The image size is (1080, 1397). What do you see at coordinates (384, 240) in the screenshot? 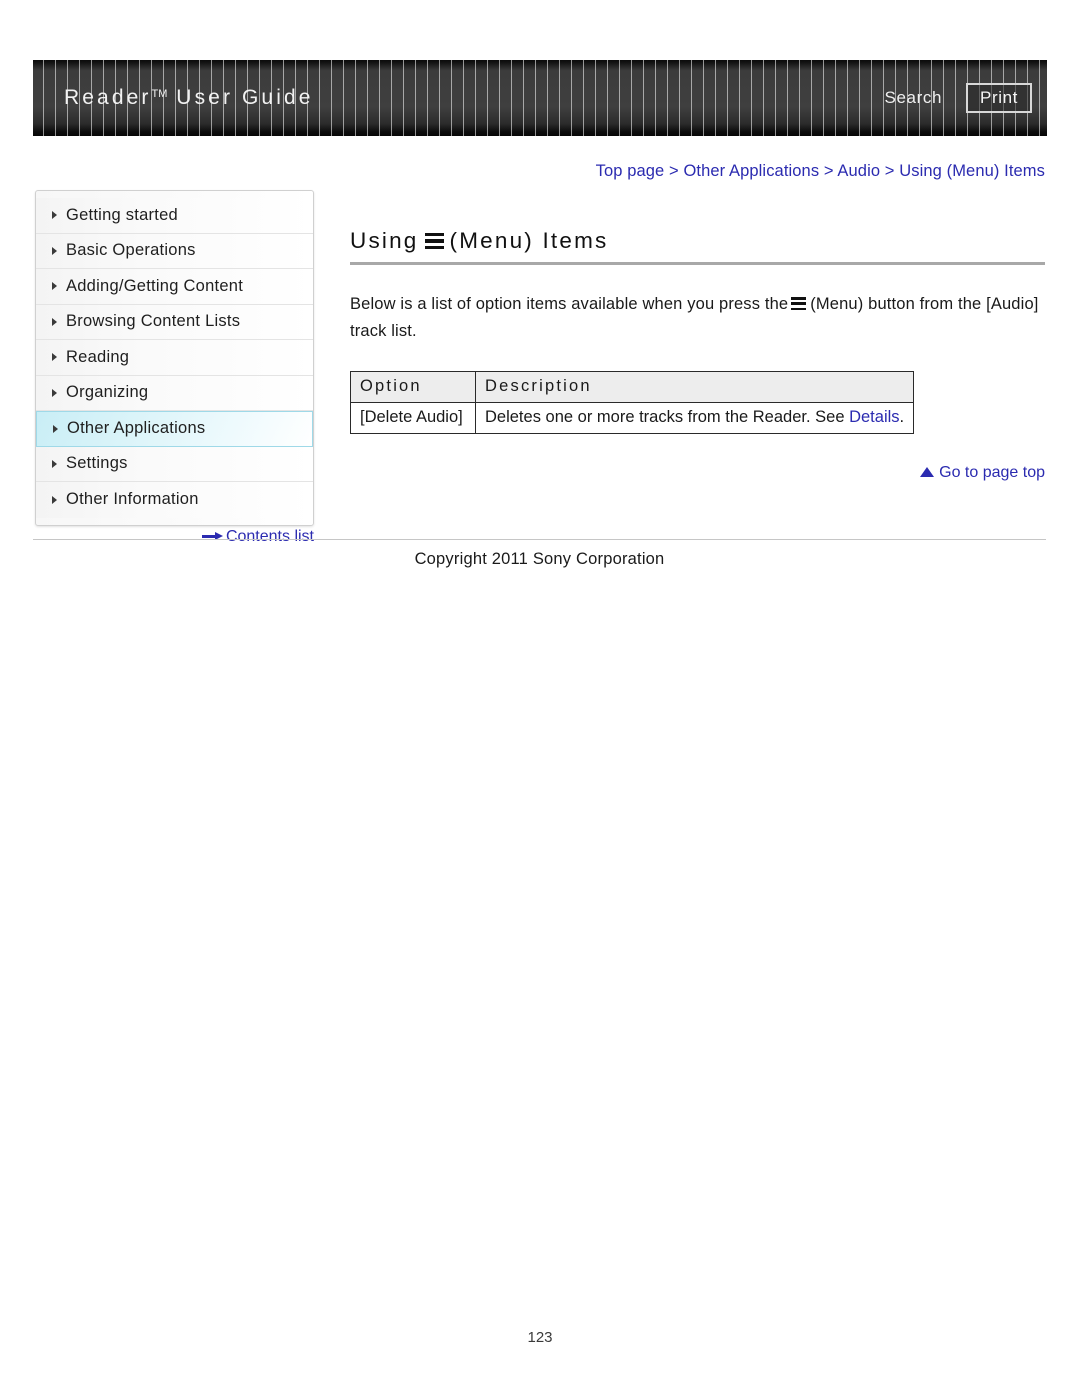
I see `page-title-prefix: Using` at bounding box center [384, 240].